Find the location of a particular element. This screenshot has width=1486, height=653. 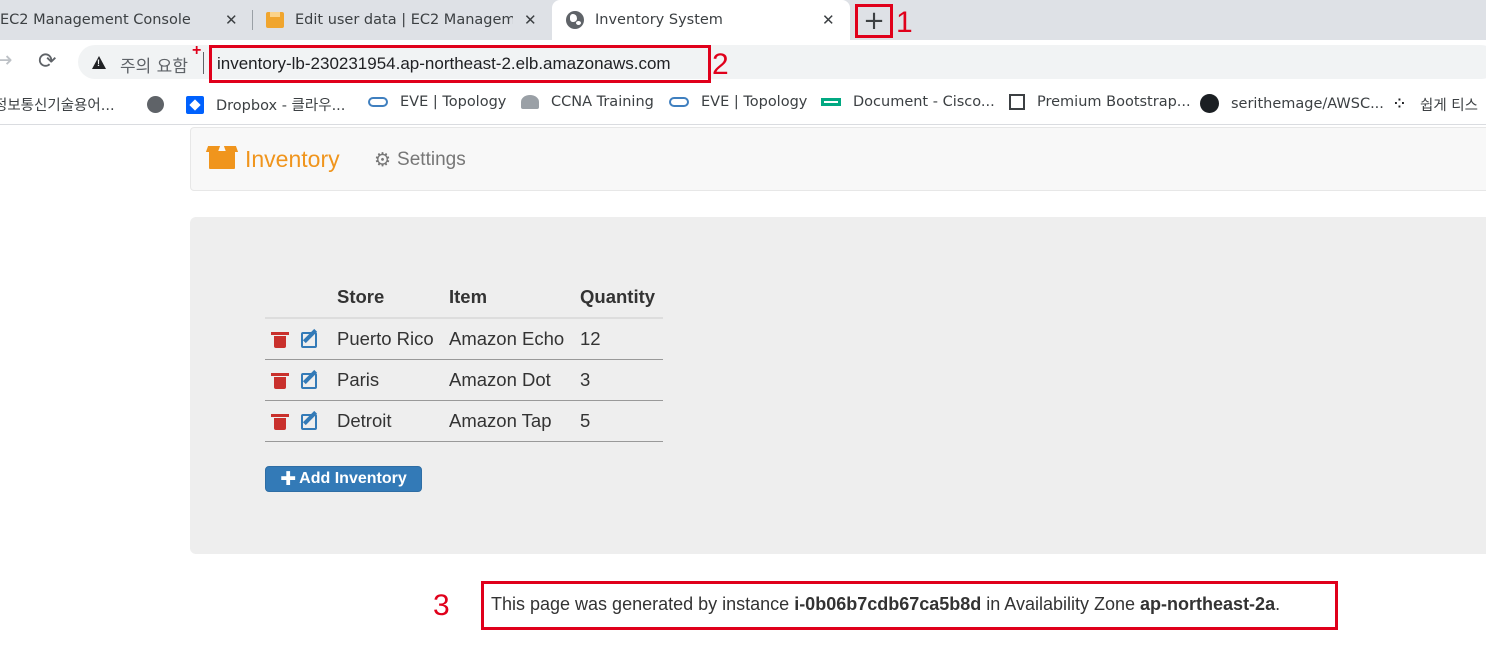

address-divider is located at coordinates (203, 63).